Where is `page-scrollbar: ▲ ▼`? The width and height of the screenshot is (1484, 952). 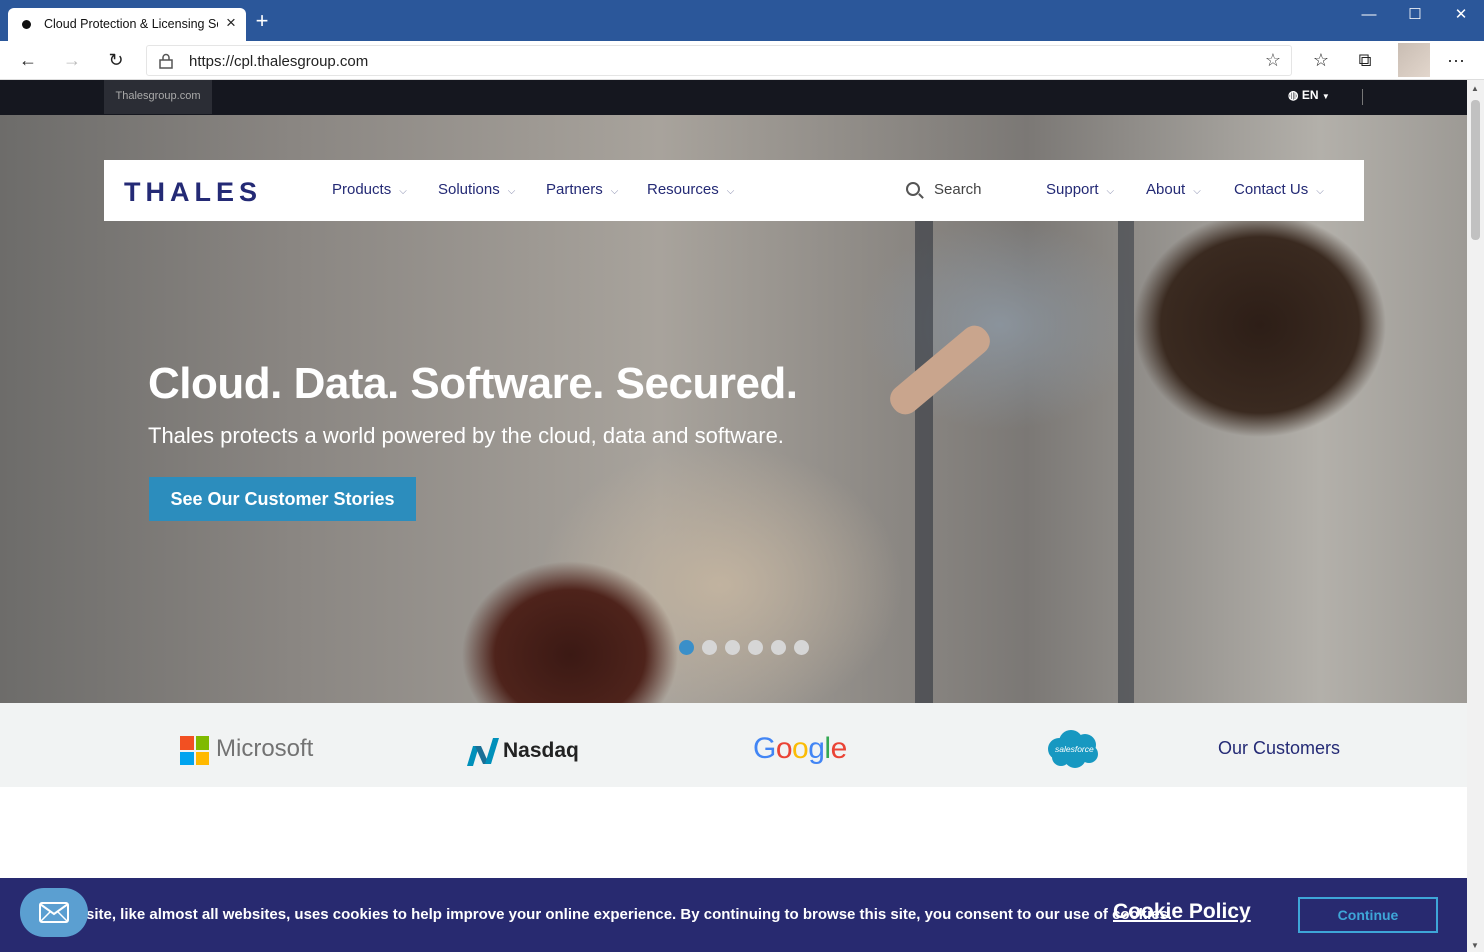 page-scrollbar: ▲ ▼ is located at coordinates (1475, 516).